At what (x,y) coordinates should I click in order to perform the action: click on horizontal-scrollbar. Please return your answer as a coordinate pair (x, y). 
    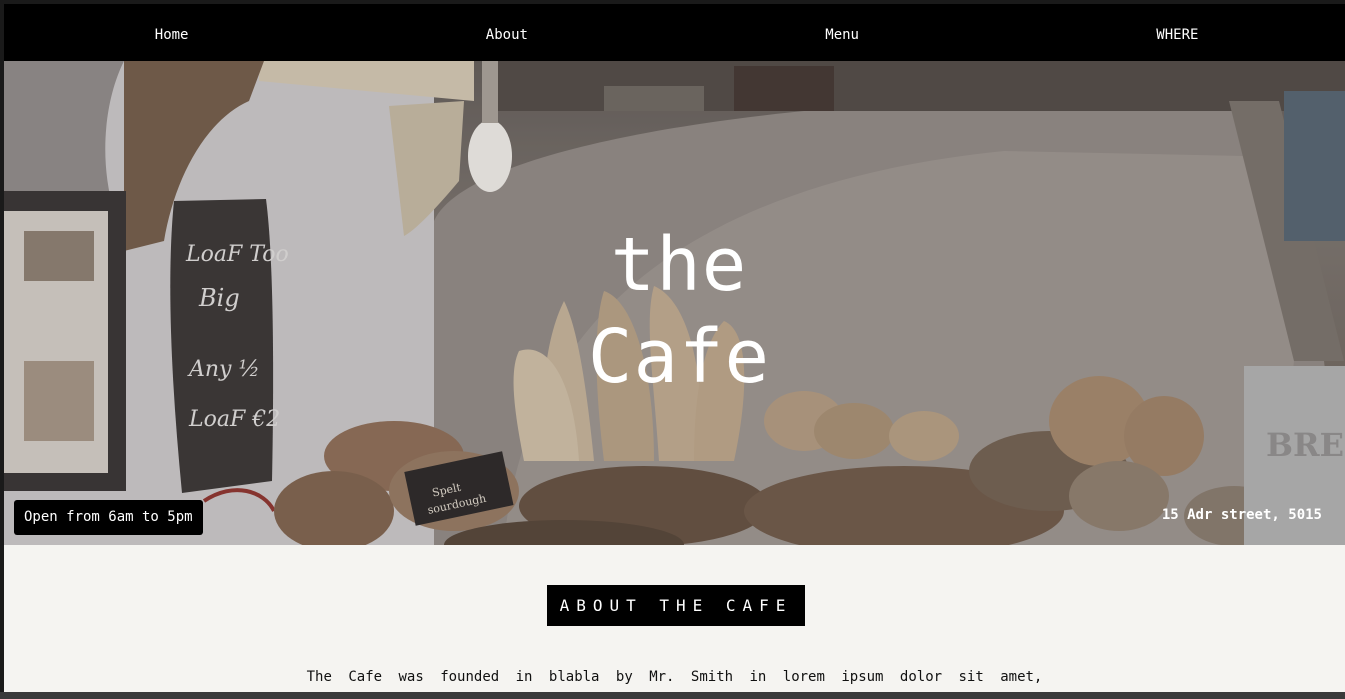
    Looking at the image, I should click on (672, 695).